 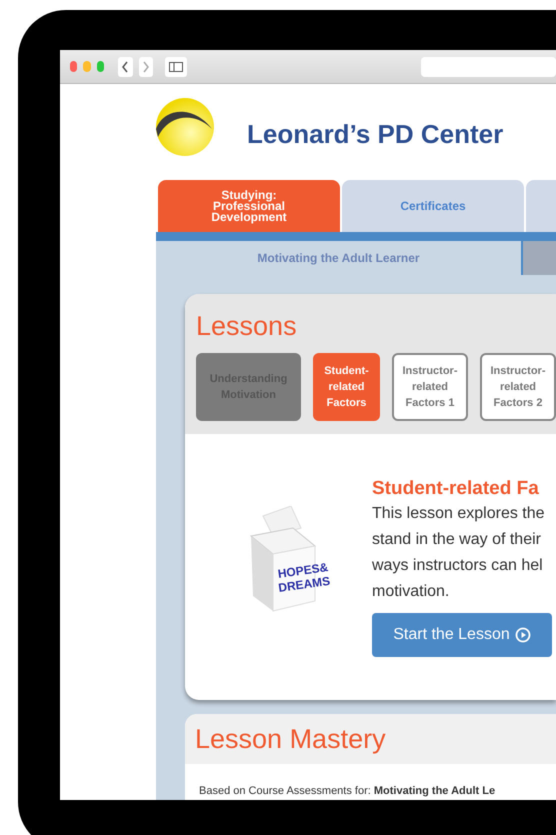 What do you see at coordinates (247, 326) in the screenshot?
I see `section-title: Lessons` at bounding box center [247, 326].